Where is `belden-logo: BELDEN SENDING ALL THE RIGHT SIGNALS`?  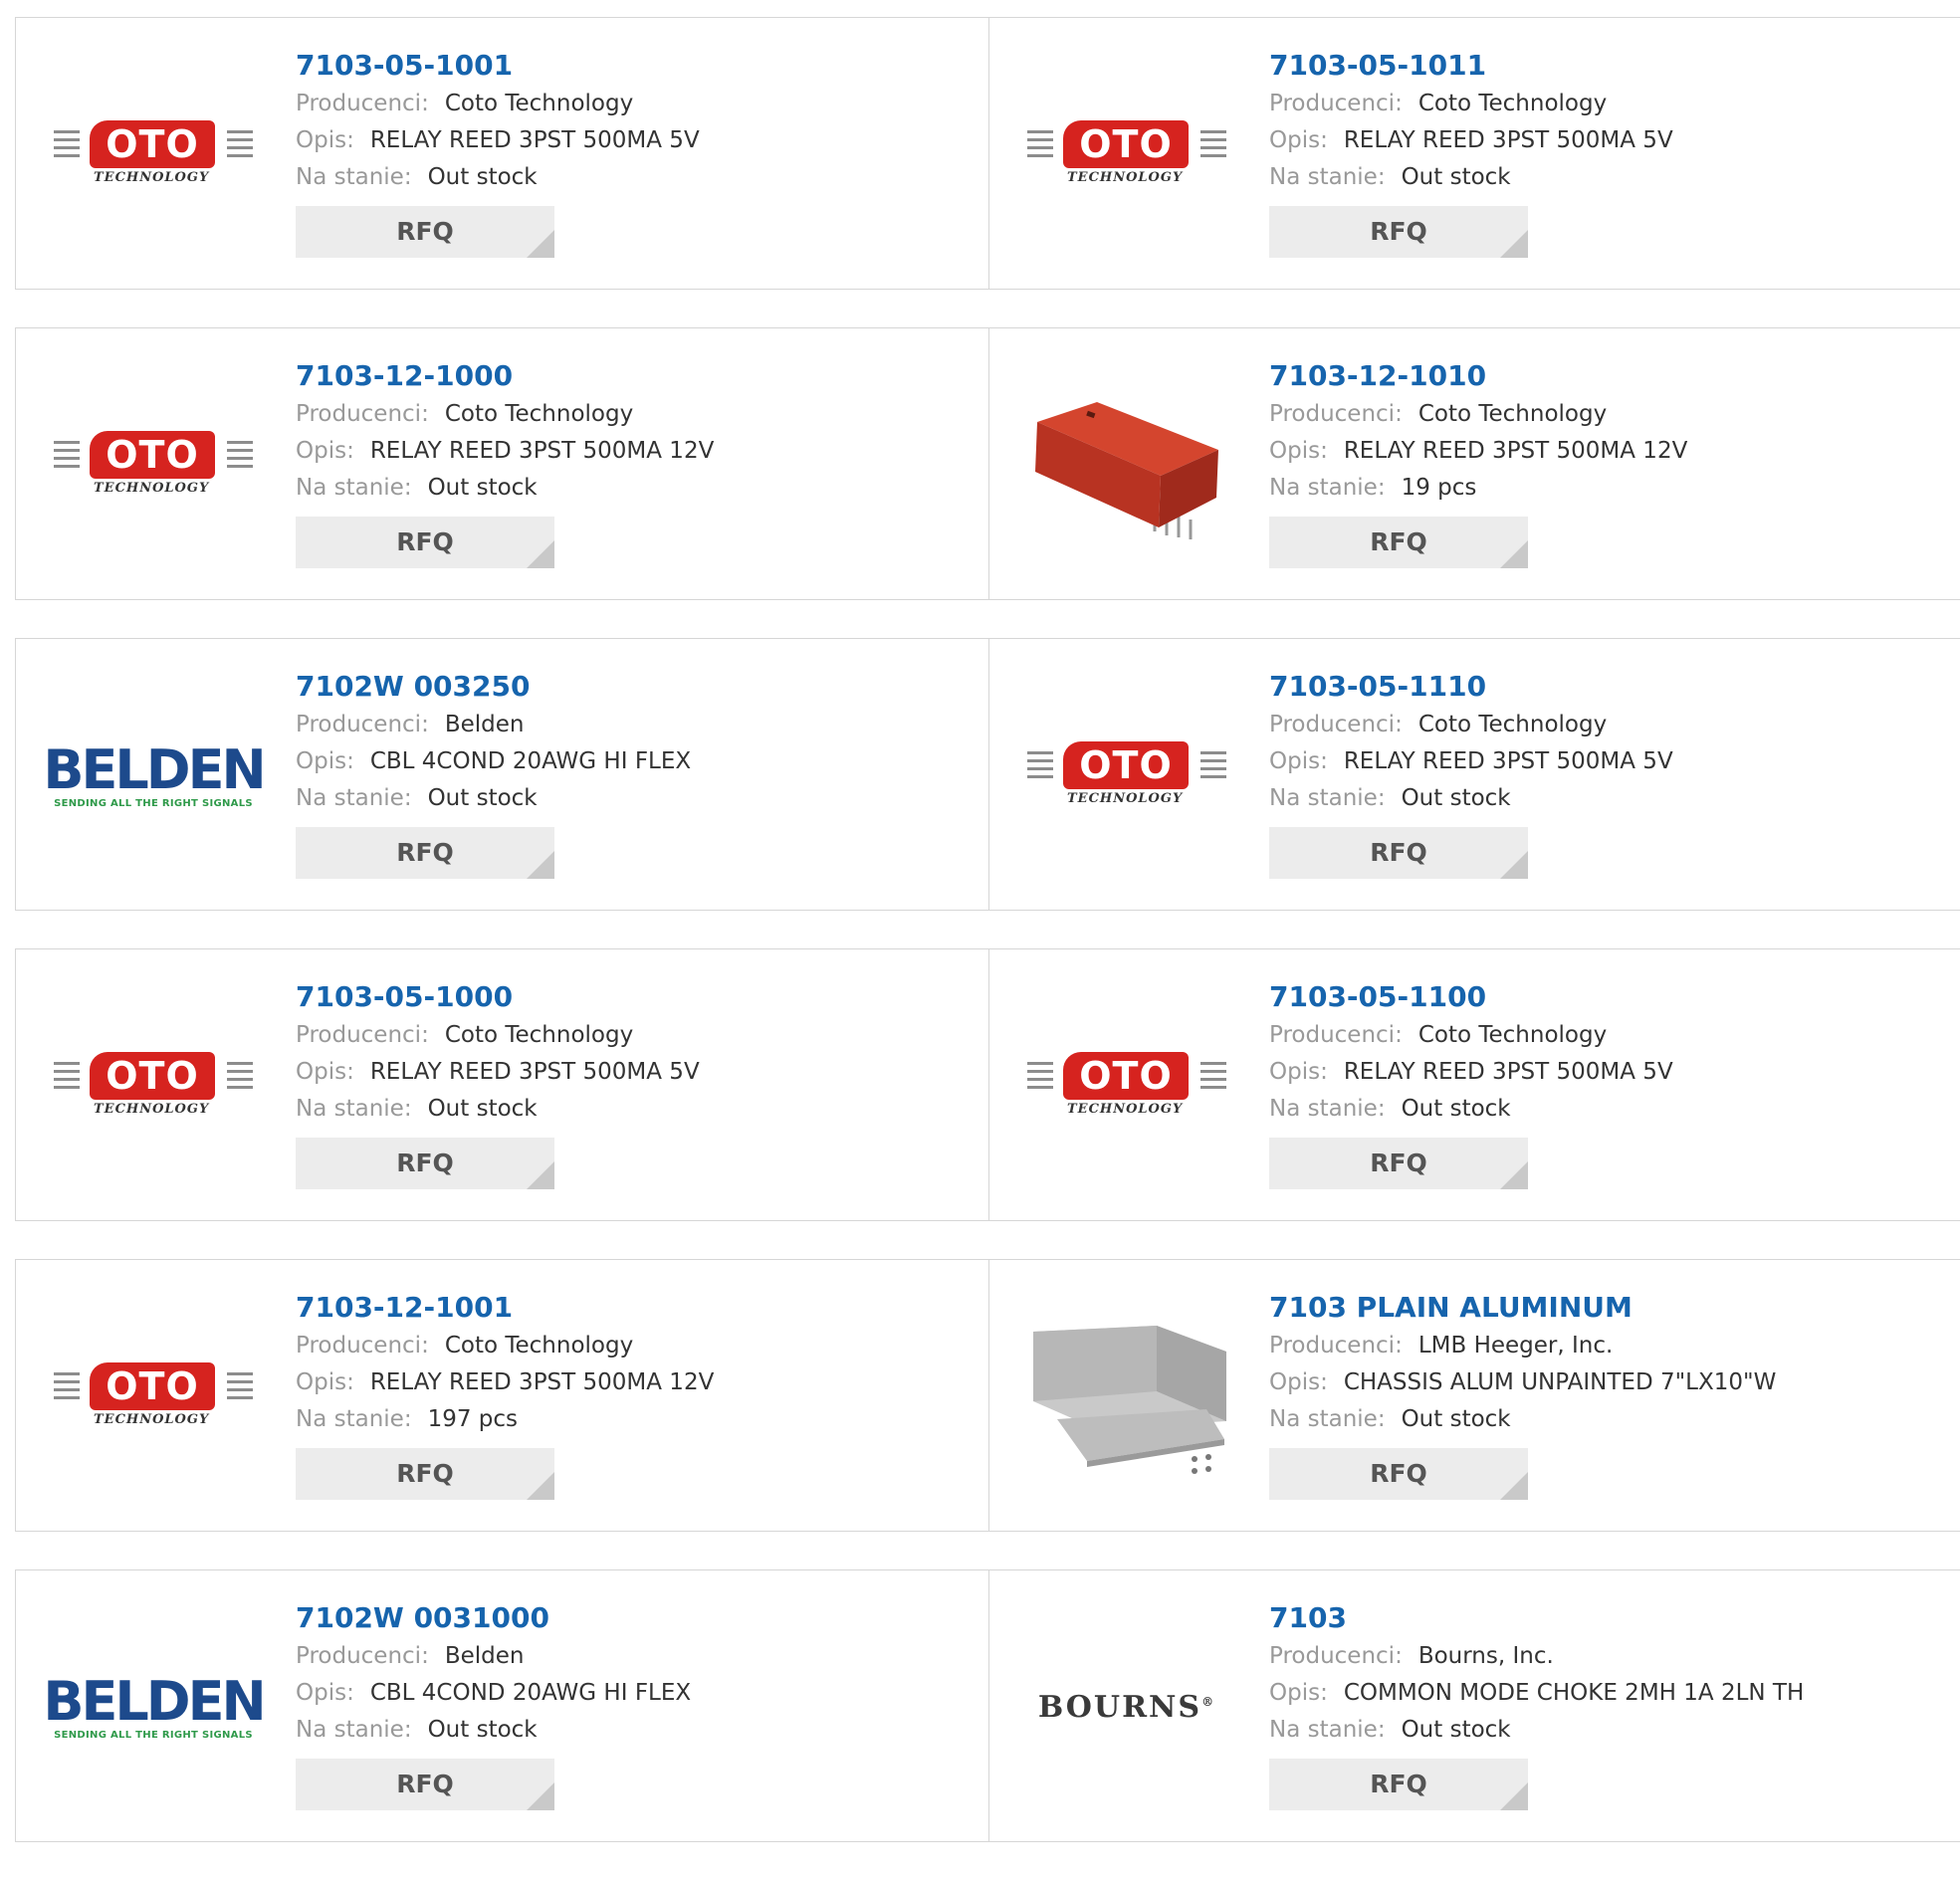
belden-logo: BELDEN SENDING ALL THE RIGHT SIGNALS is located at coordinates (154, 773).